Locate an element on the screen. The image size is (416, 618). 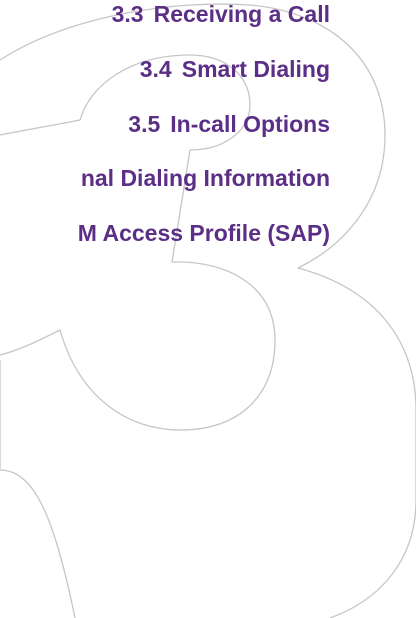
toc-entry-in-call-options: 3.5 In-call Options is located at coordinates (229, 124).